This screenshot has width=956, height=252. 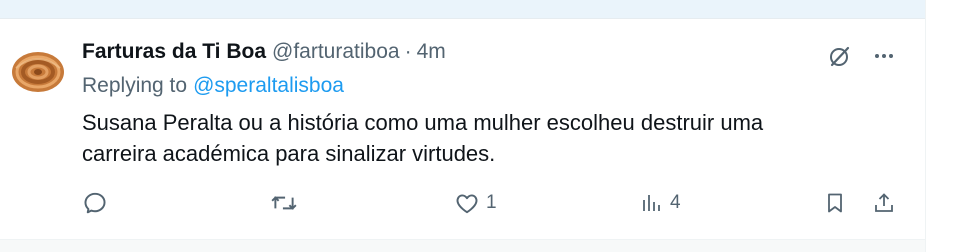 I want to click on views-icon, so click(x=651, y=203).